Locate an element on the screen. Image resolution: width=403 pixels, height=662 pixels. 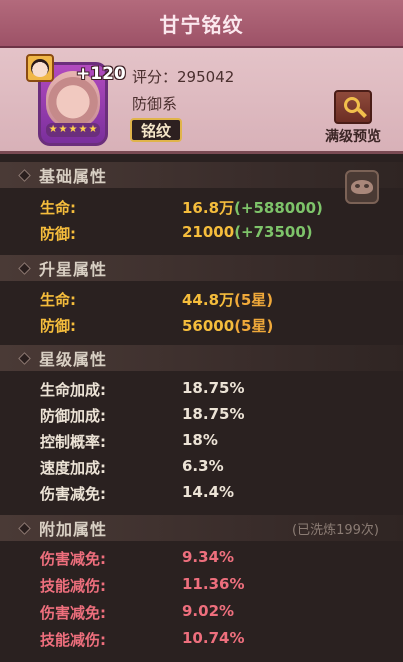
extra-row: 伤害减免: 9.02% is located at coordinates (201, 612).